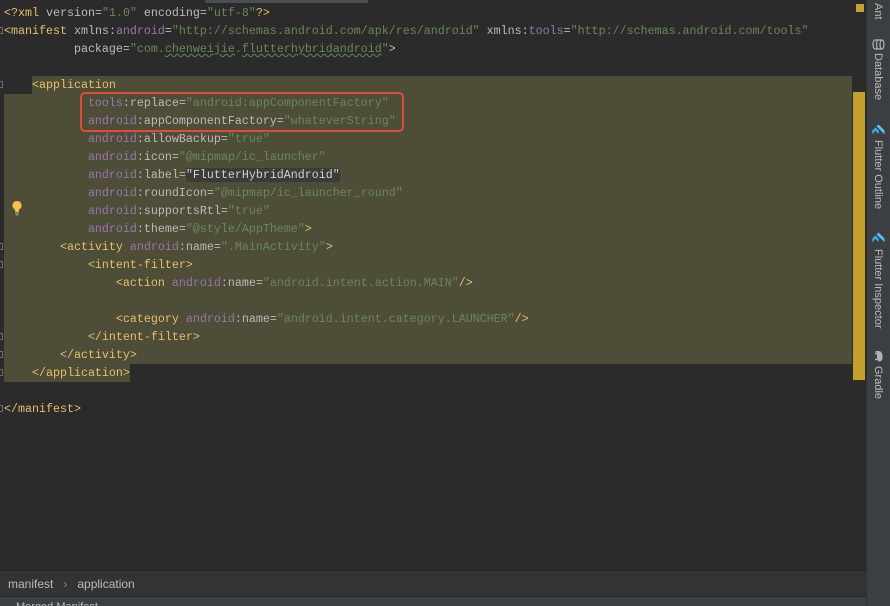  What do you see at coordinates (161, 229) in the screenshot?
I see `attribute-name-token: :theme=` at bounding box center [161, 229].